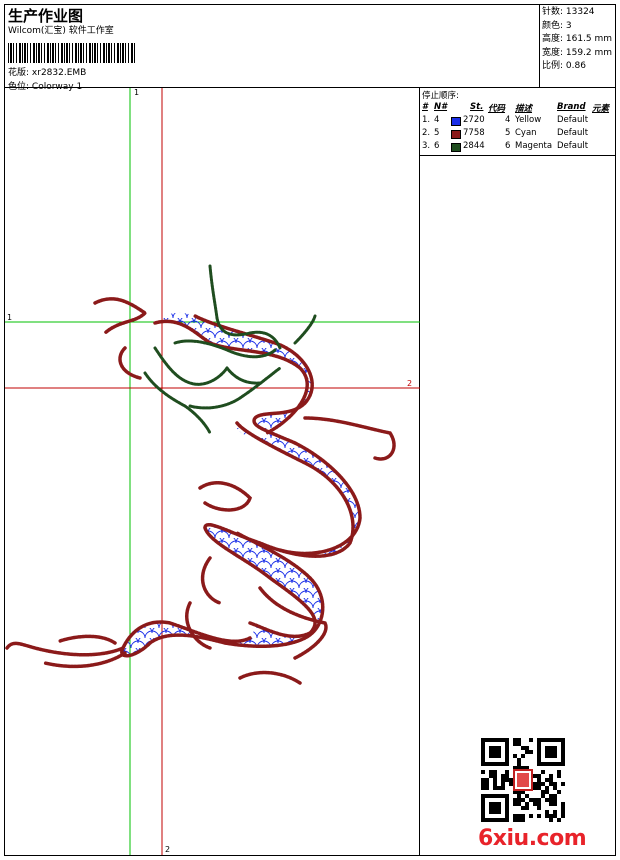  Describe the element at coordinates (564, 66) in the screenshot. I see `design-scale: 比例: 0.86` at that location.